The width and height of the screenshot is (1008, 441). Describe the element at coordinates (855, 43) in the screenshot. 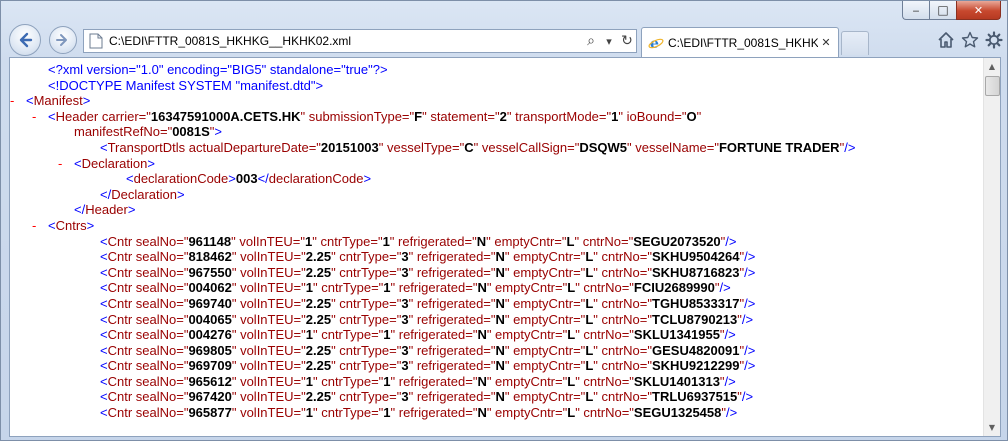

I see `new-tab-button` at that location.